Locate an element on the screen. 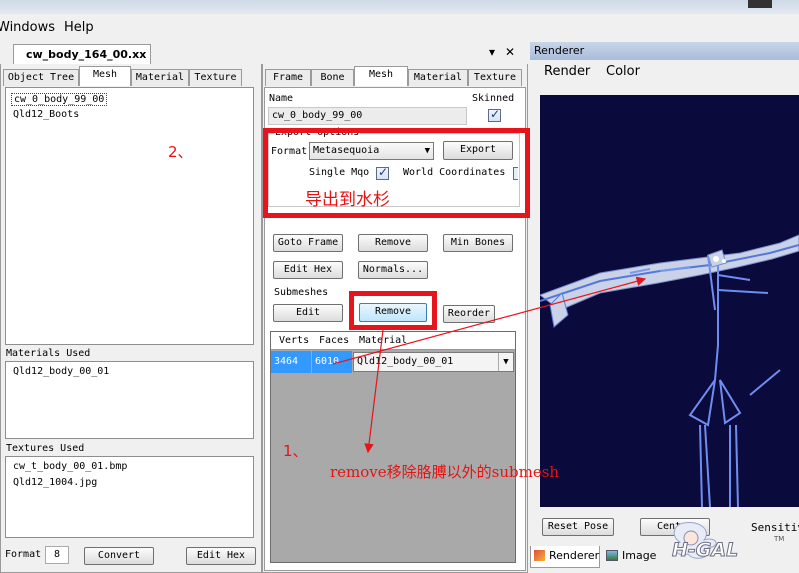 The width and height of the screenshot is (799, 573). name-label: Name is located at coordinates (281, 98).